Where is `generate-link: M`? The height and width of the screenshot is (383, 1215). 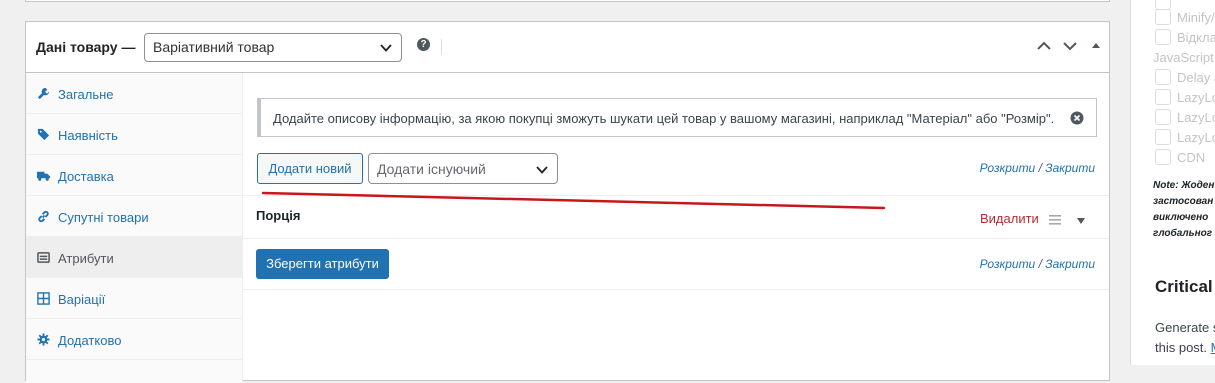
generate-link: M is located at coordinates (1213, 347).